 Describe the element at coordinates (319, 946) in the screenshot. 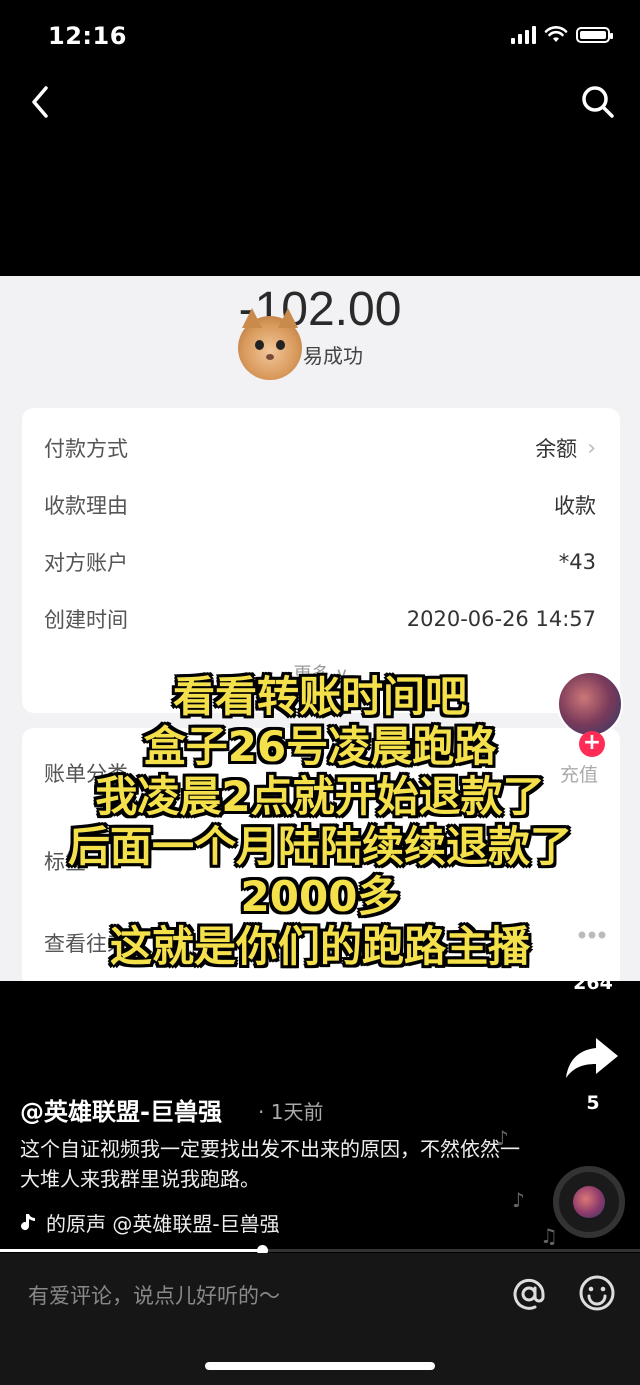

I see `caption-line: 这就是你们的跑路主播` at that location.